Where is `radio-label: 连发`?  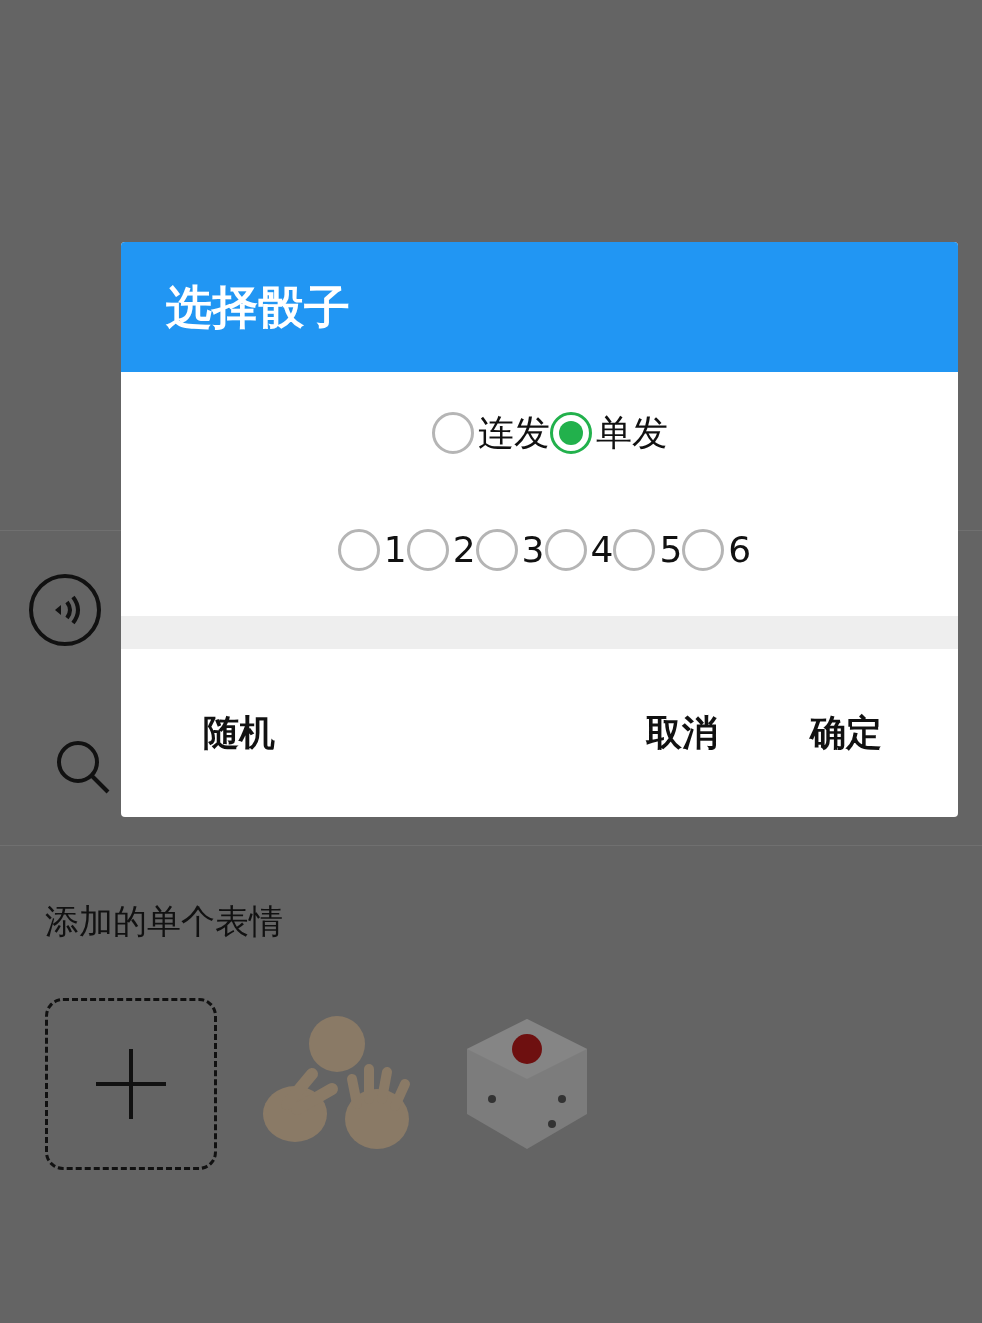
radio-label: 连发 is located at coordinates (513, 433).